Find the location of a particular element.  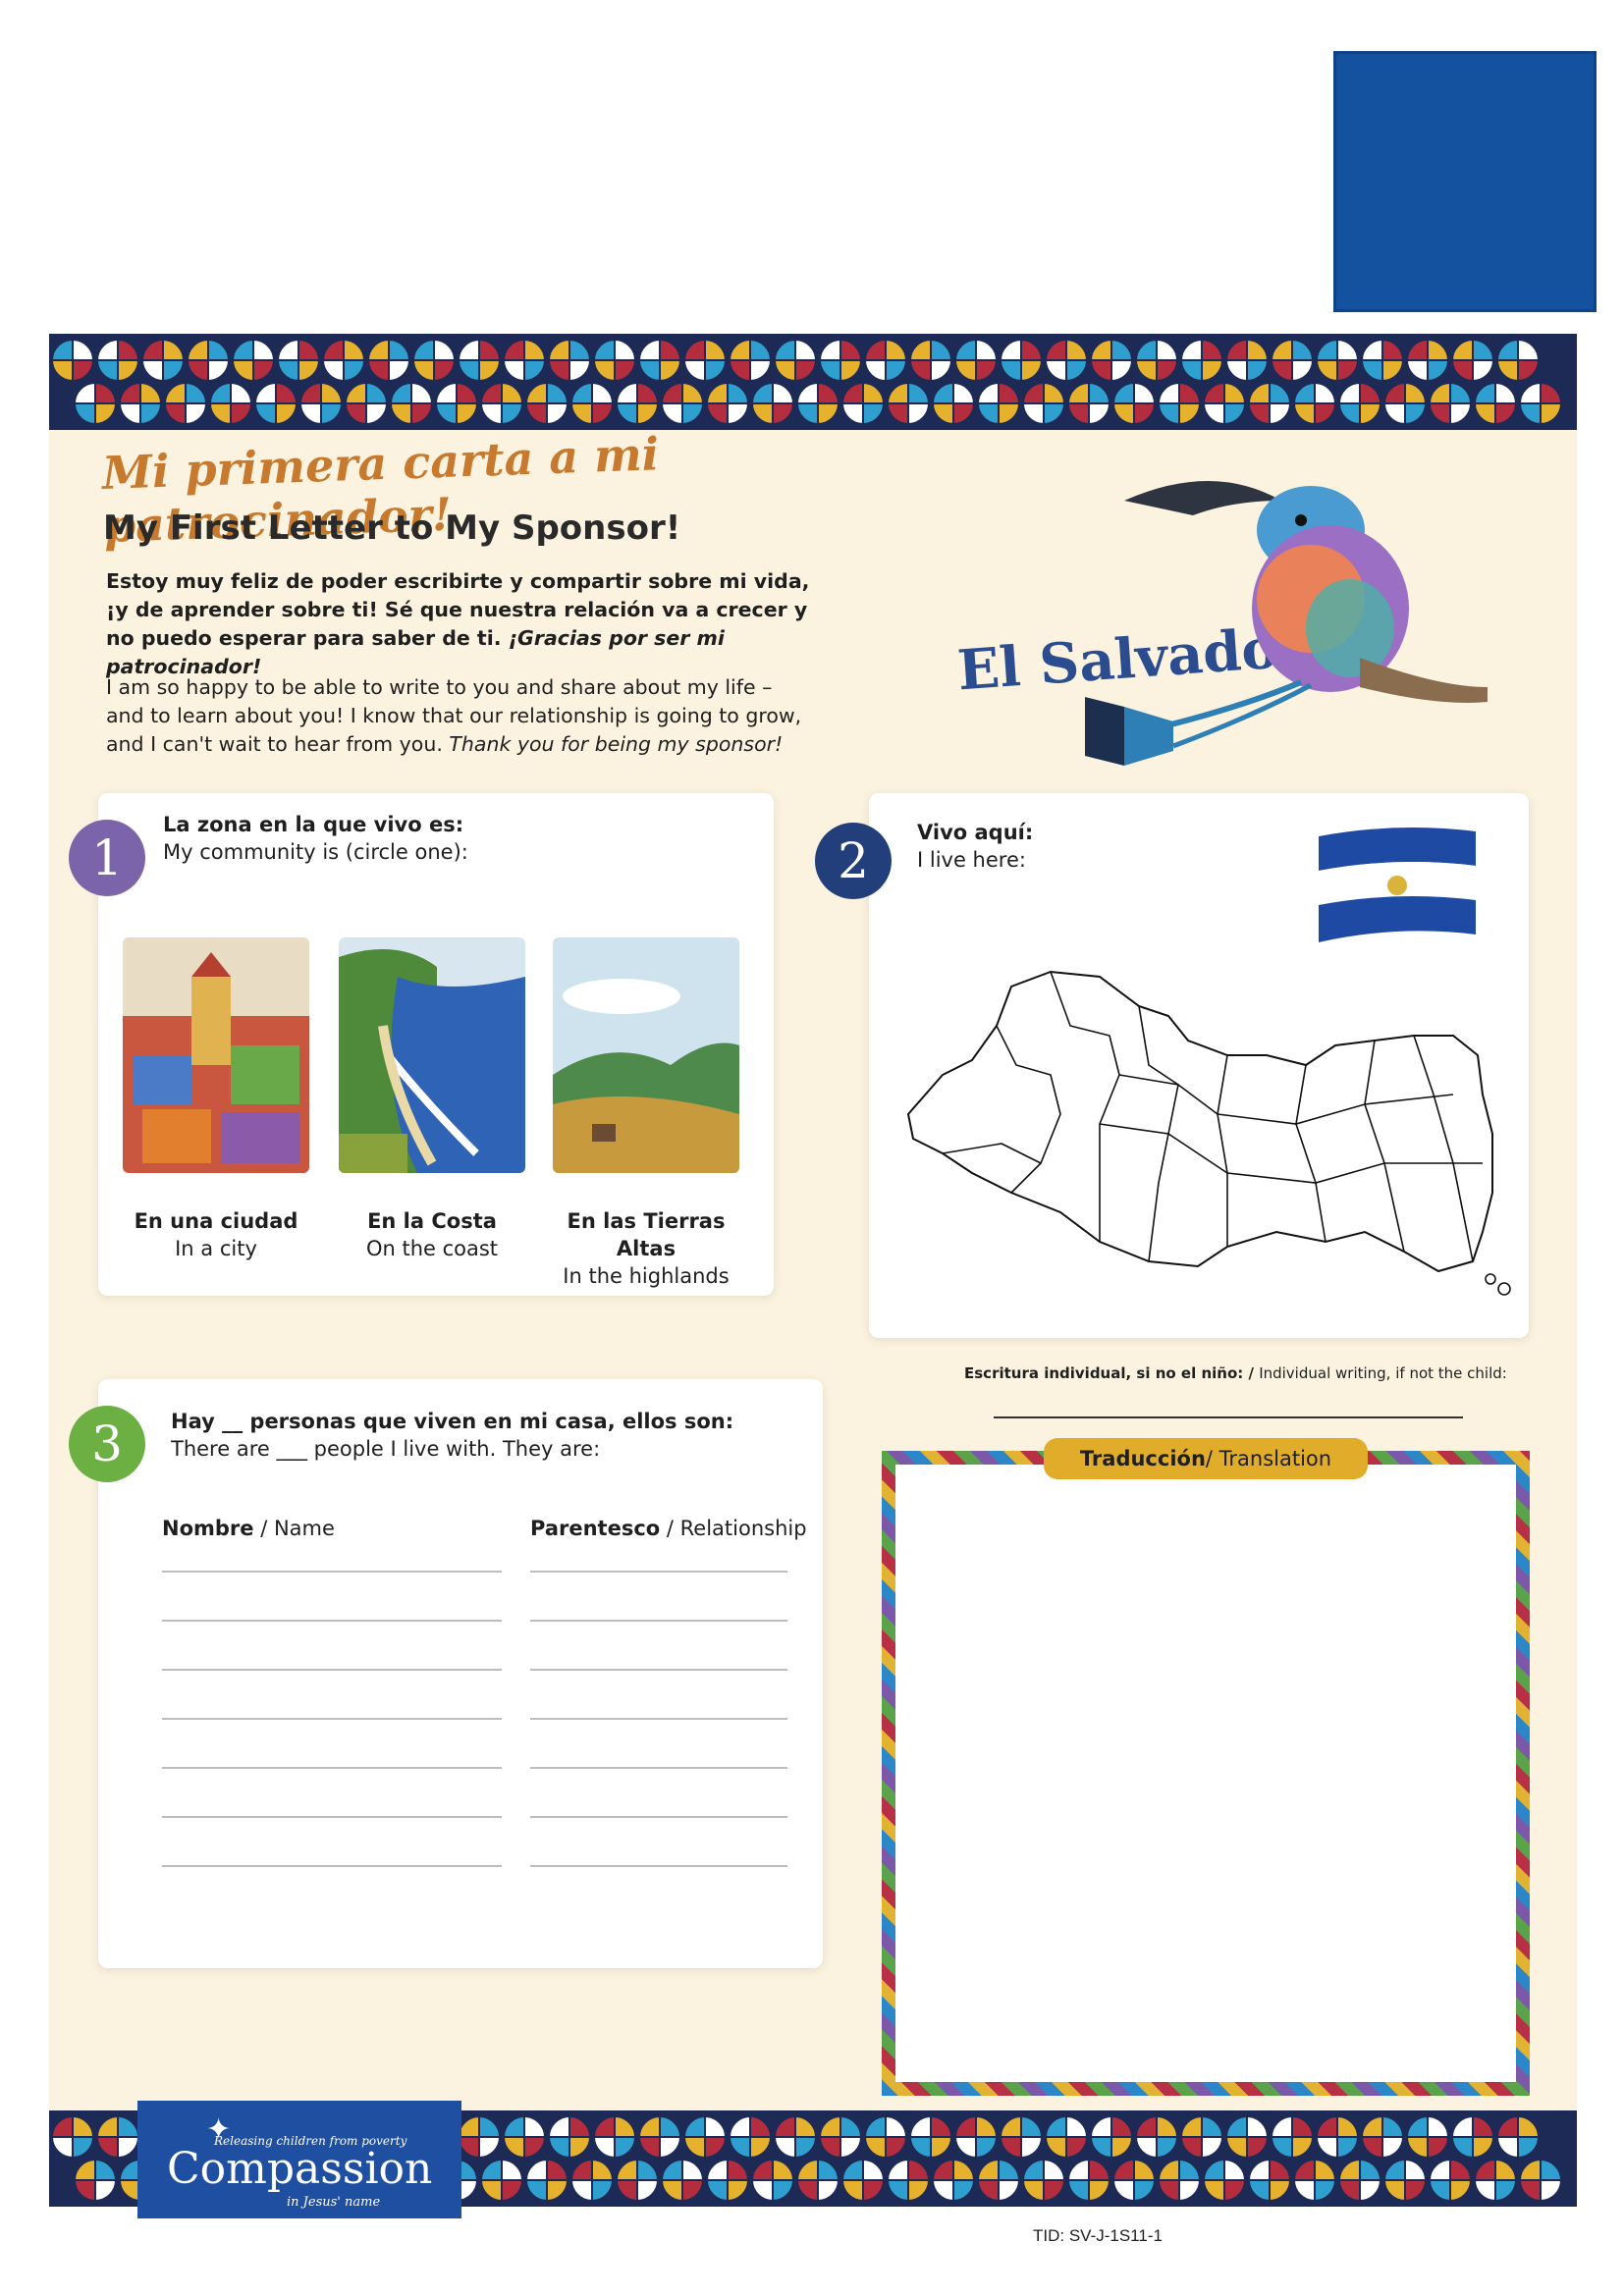

step-2-badge: 2 is located at coordinates (853, 861).